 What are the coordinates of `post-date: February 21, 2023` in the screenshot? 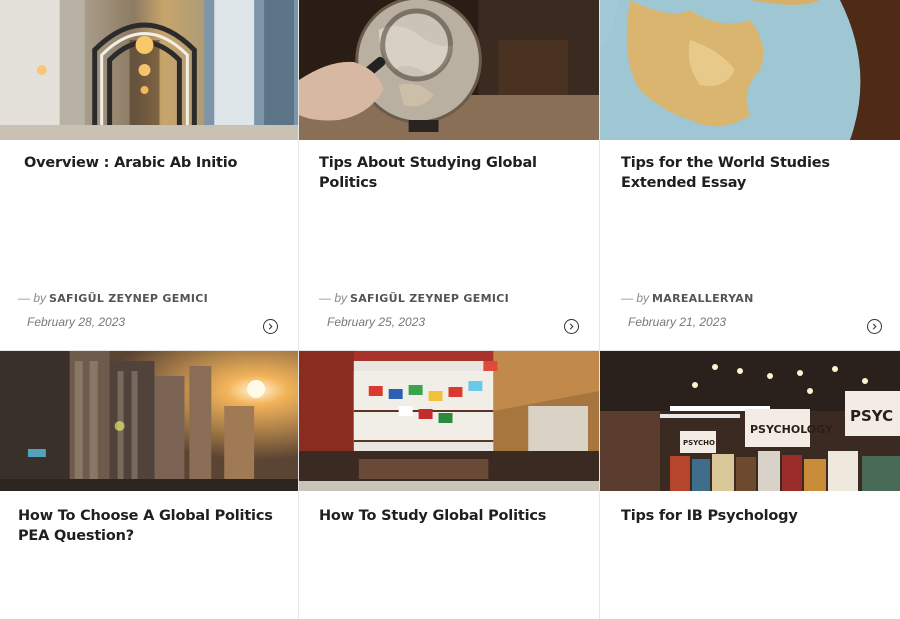 It's located at (677, 322).